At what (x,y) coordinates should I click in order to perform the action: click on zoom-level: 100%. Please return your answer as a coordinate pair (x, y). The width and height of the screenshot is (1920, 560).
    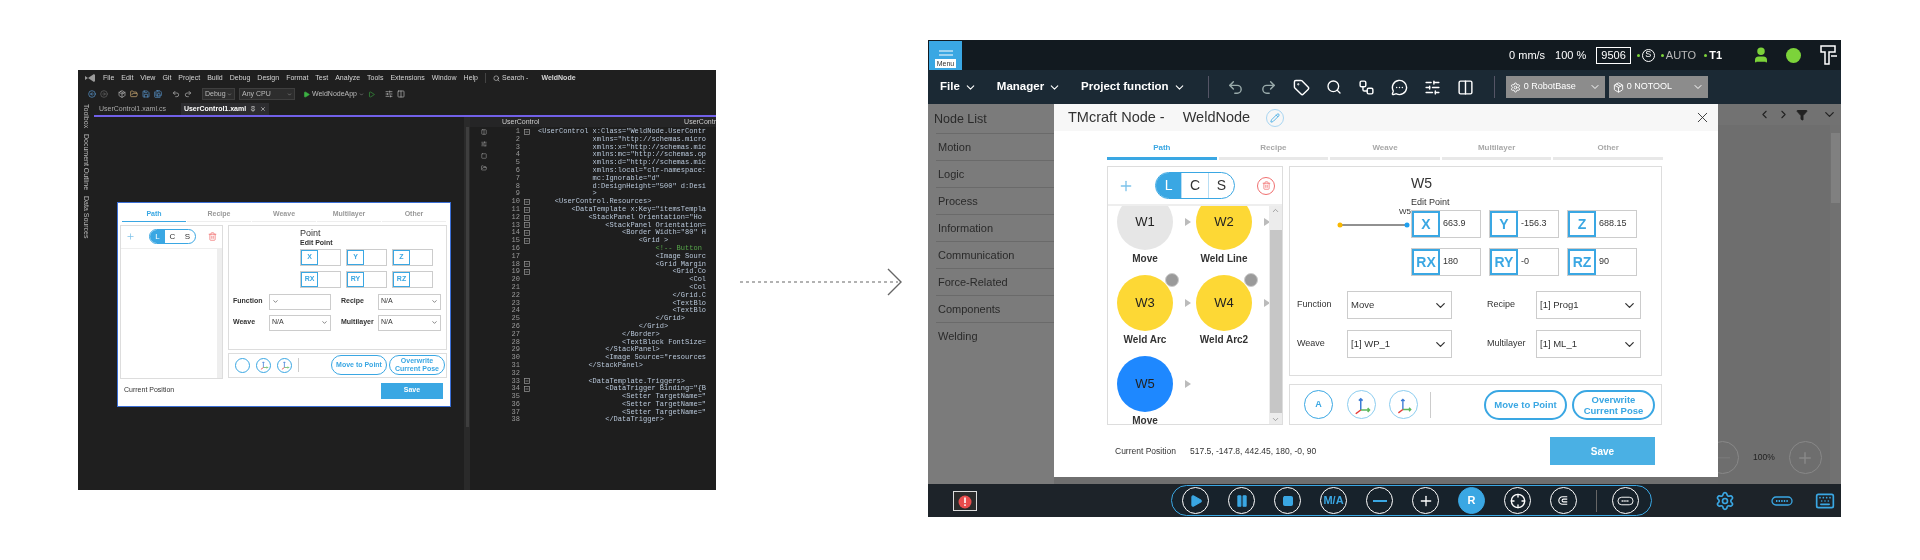
    Looking at the image, I should click on (1764, 457).